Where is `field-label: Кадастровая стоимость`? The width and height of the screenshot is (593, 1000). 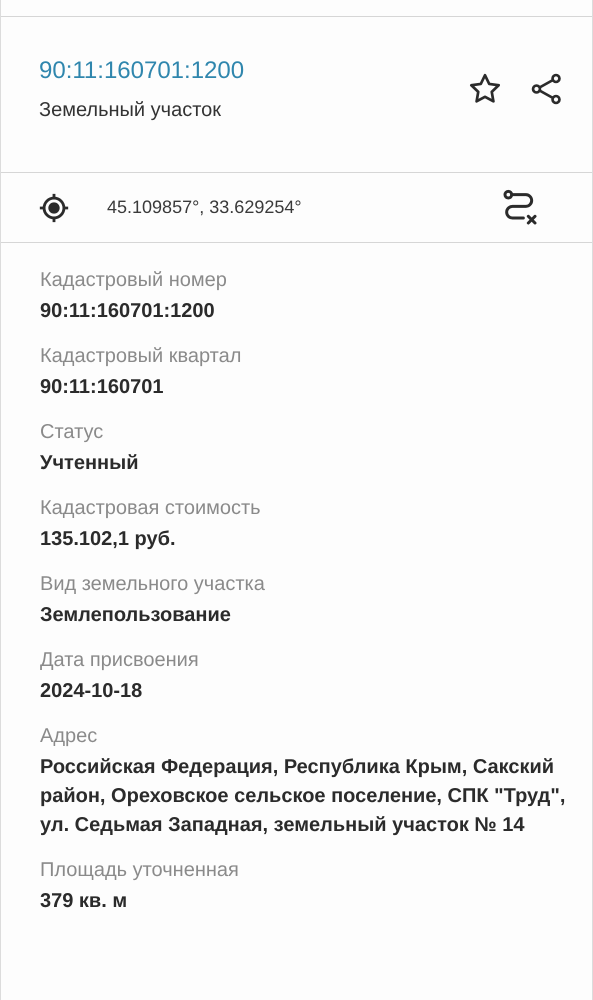
field-label: Кадастровая стоимость is located at coordinates (151, 508).